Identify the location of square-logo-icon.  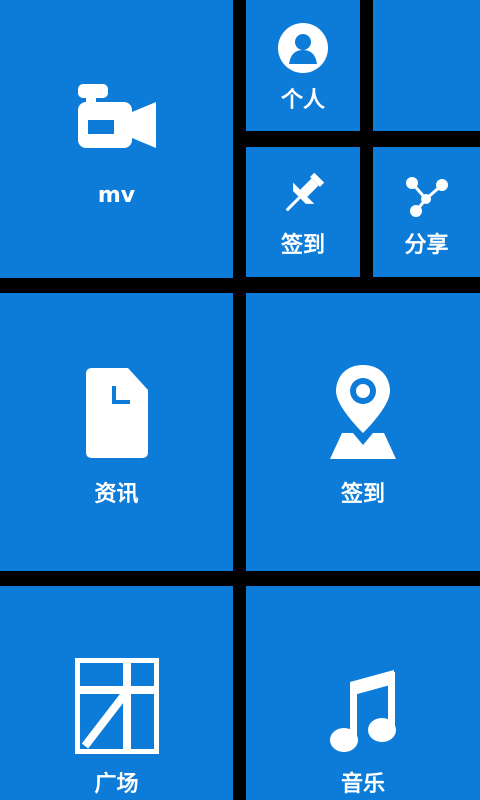
(116, 706).